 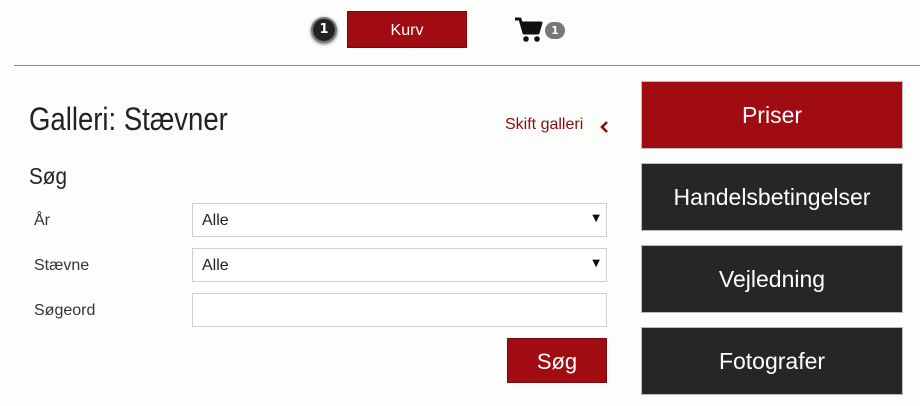 What do you see at coordinates (62, 265) in the screenshot?
I see `event-label: Stævne` at bounding box center [62, 265].